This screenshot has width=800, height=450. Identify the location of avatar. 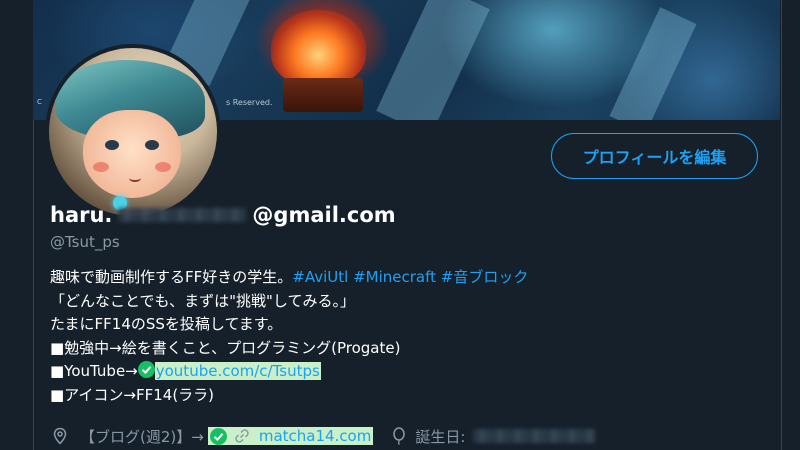
(133, 132).